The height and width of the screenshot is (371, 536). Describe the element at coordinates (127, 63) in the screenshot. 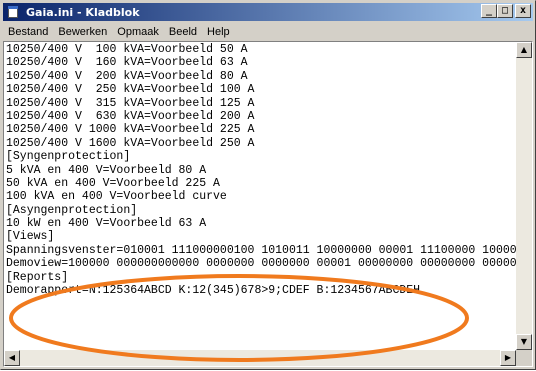

I see `text-line: 10250/400 V 160 kVA=Voorbeeld 63 A` at that location.